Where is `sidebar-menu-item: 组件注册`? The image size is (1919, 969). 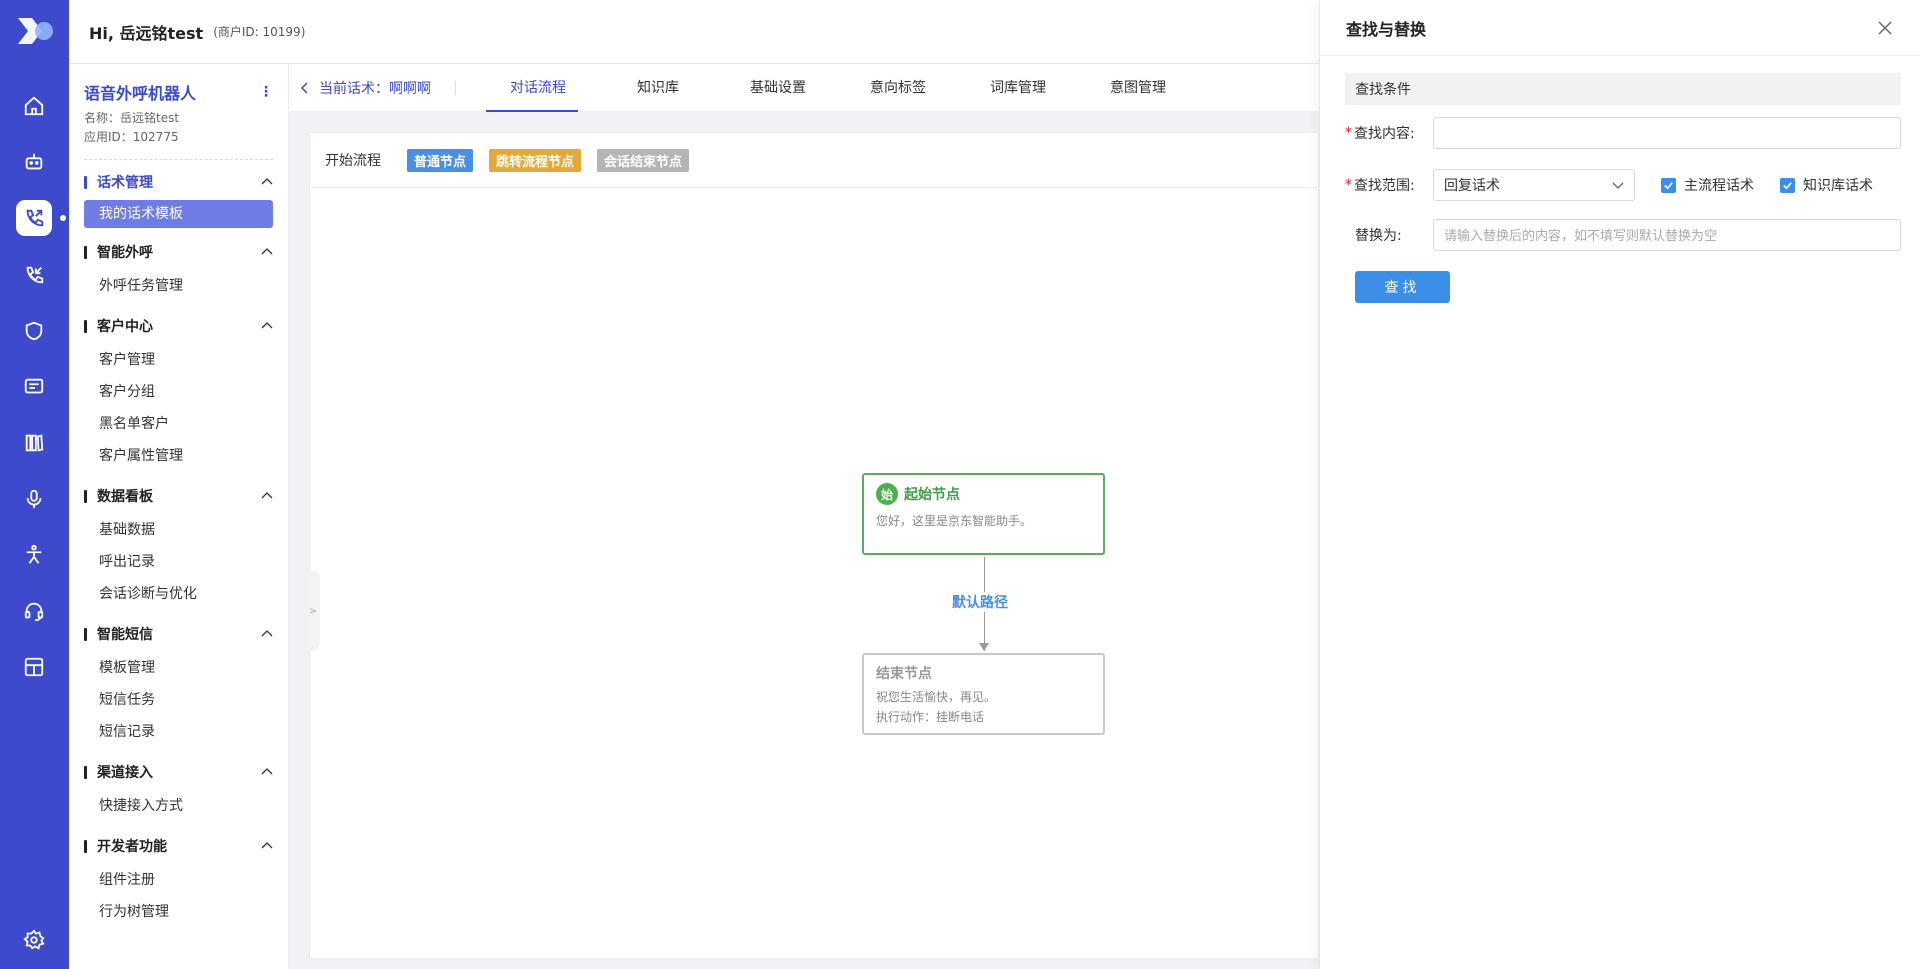
sidebar-menu-item: 组件注册 is located at coordinates (178, 880).